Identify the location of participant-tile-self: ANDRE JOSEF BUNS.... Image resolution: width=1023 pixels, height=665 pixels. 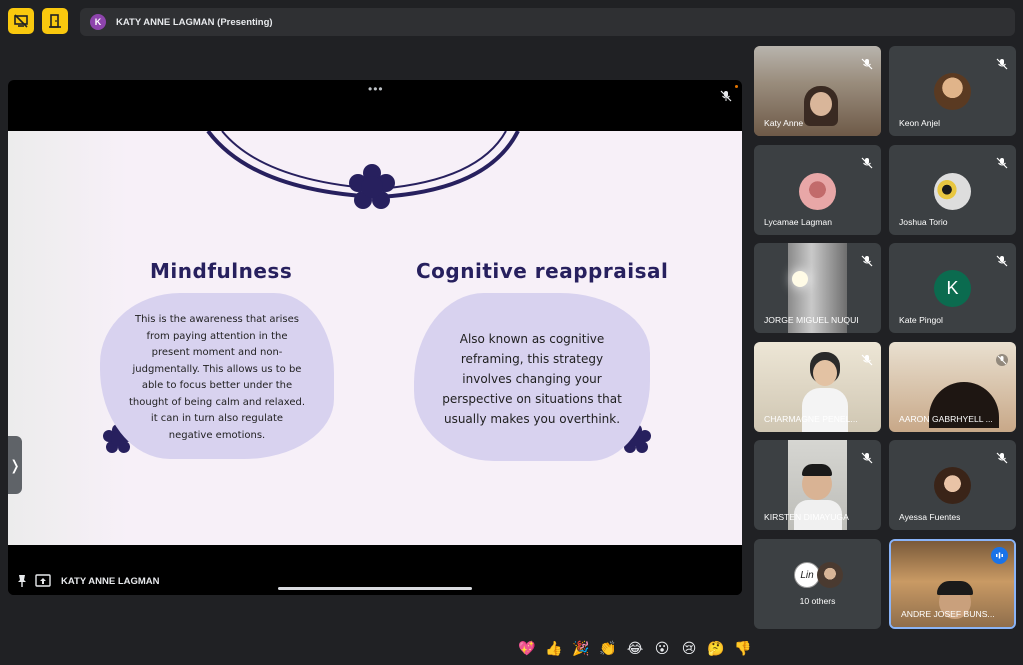
(952, 584).